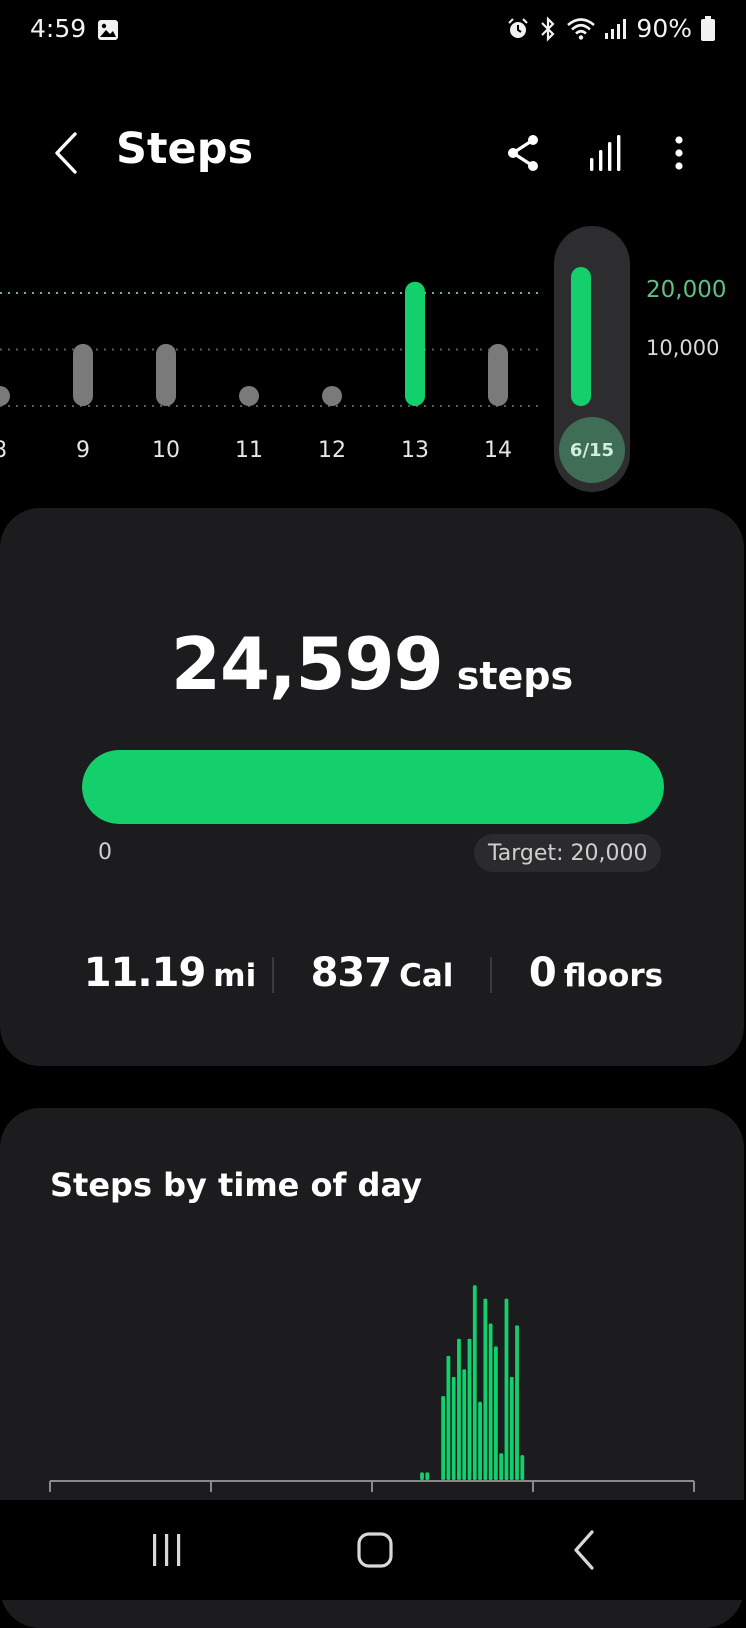 This screenshot has width=746, height=1628. I want to click on more-options-icon, so click(679, 153).